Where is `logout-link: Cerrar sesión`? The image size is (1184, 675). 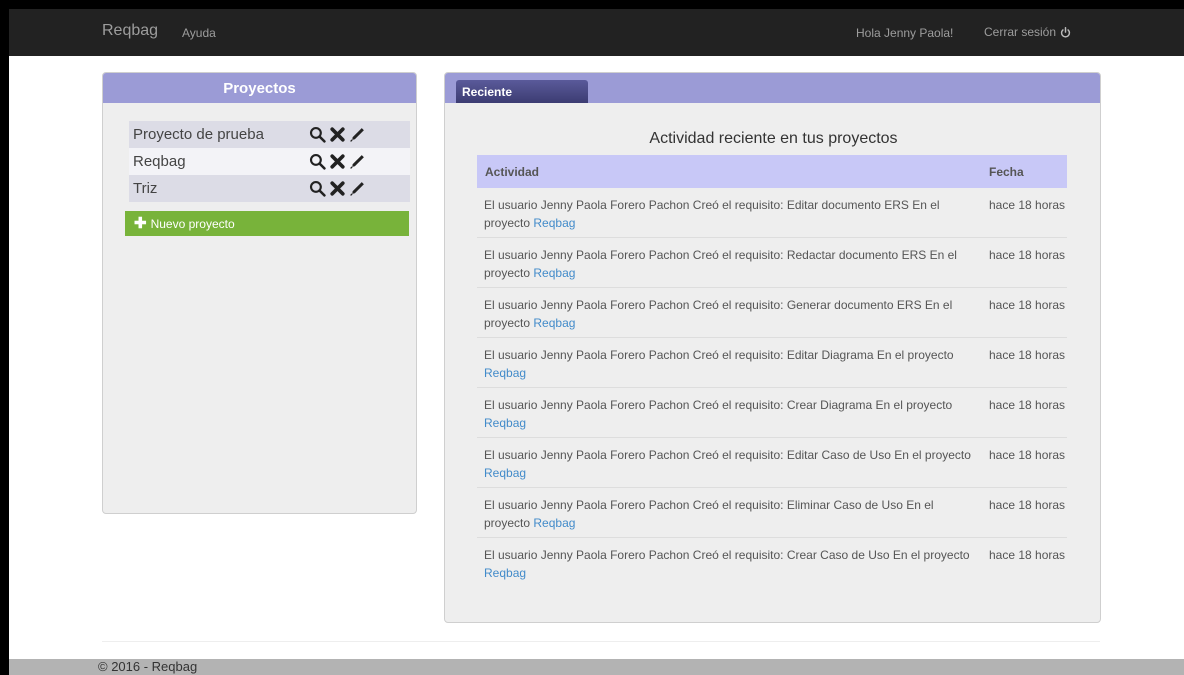
logout-link: Cerrar sesión is located at coordinates (1027, 32).